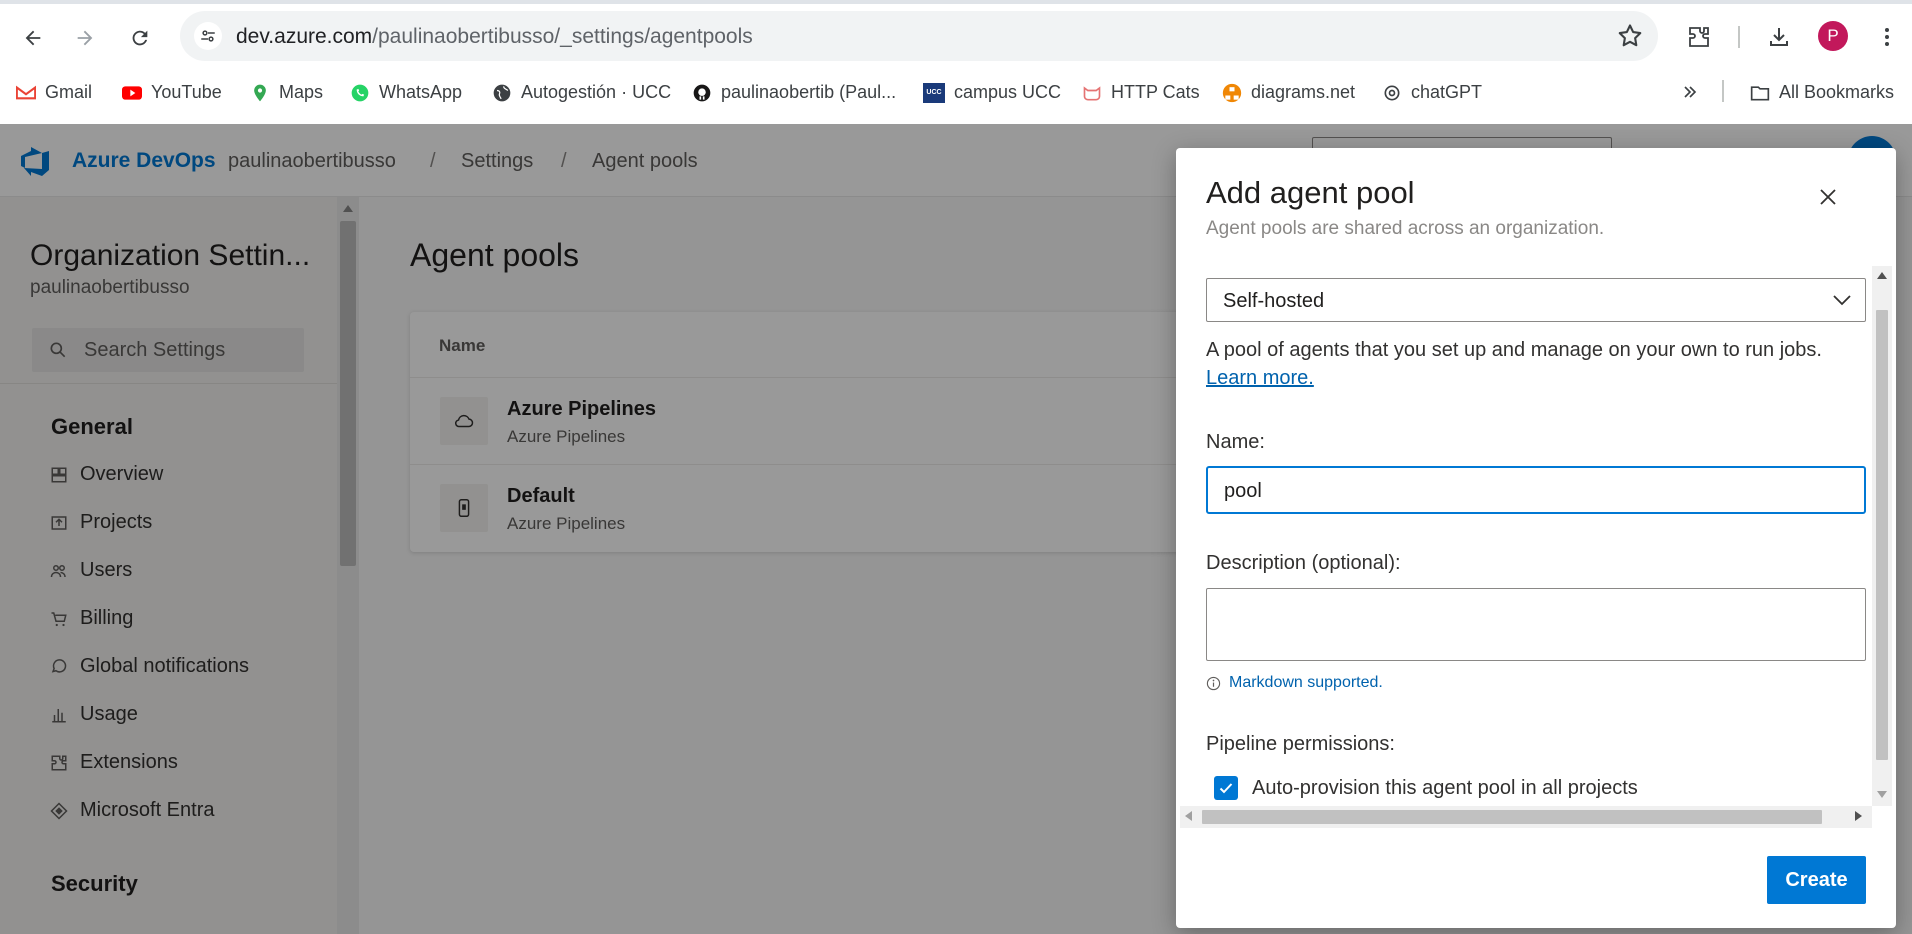  What do you see at coordinates (956, 2) in the screenshot?
I see `tab-strip` at bounding box center [956, 2].